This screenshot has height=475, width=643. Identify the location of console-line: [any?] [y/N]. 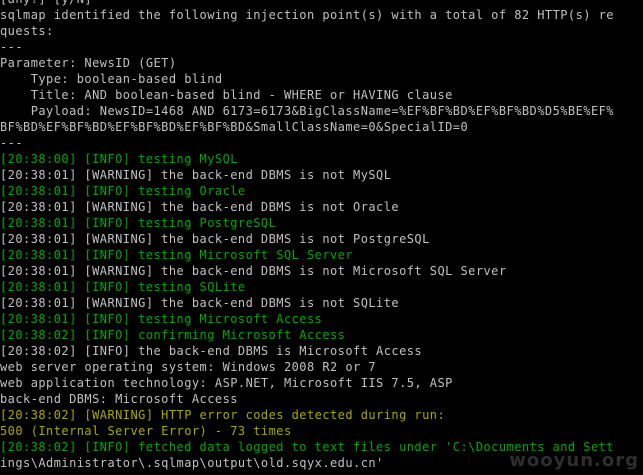
(321, 3).